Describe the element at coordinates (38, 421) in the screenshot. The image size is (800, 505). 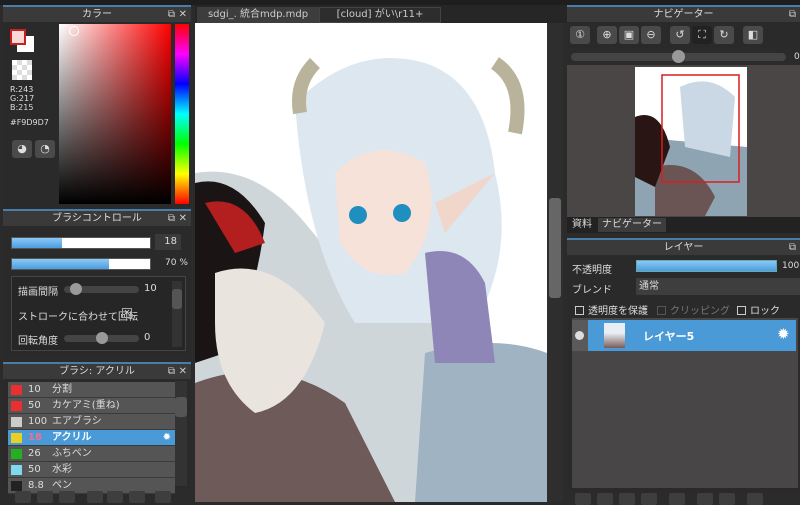
I see `brush-size: 100` at that location.